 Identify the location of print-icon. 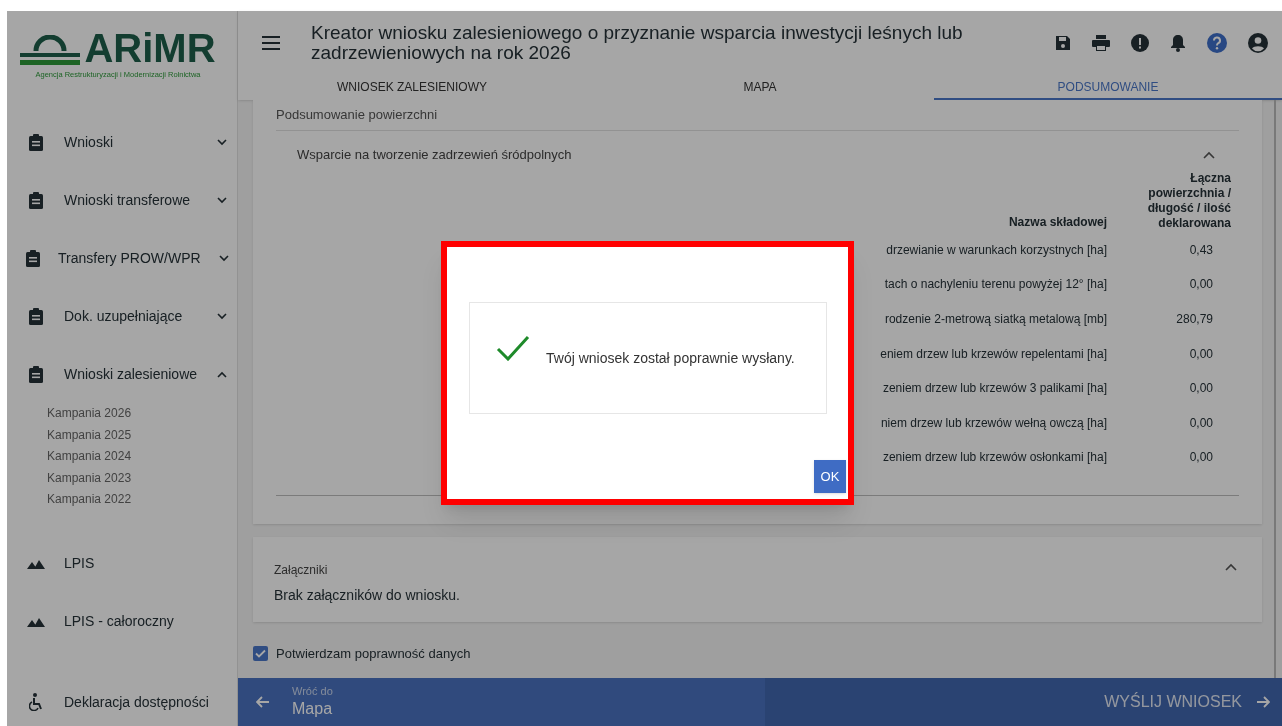
(1101, 43).